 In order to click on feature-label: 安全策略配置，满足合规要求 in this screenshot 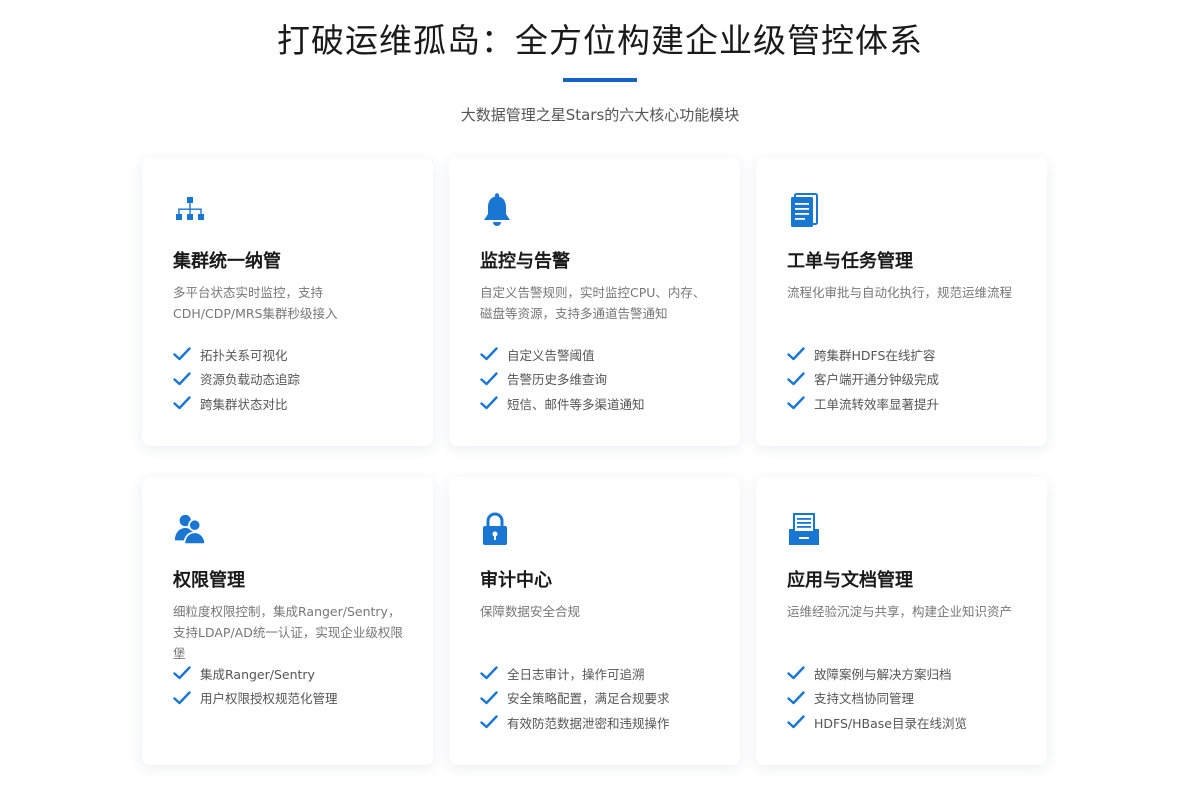, I will do `click(588, 699)`.